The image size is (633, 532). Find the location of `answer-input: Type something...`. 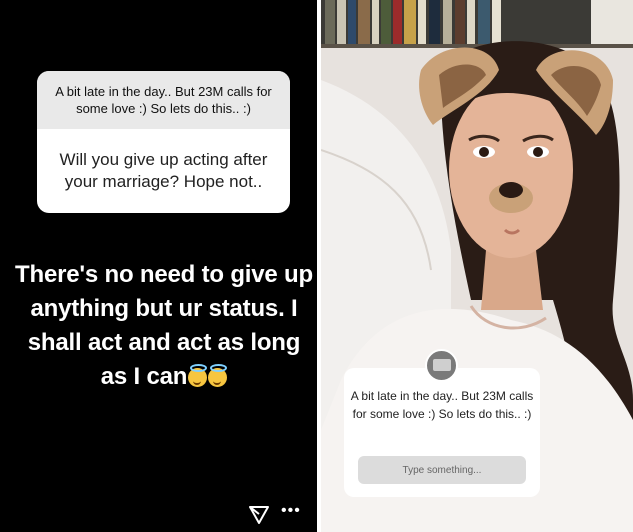

answer-input: Type something... is located at coordinates (442, 470).